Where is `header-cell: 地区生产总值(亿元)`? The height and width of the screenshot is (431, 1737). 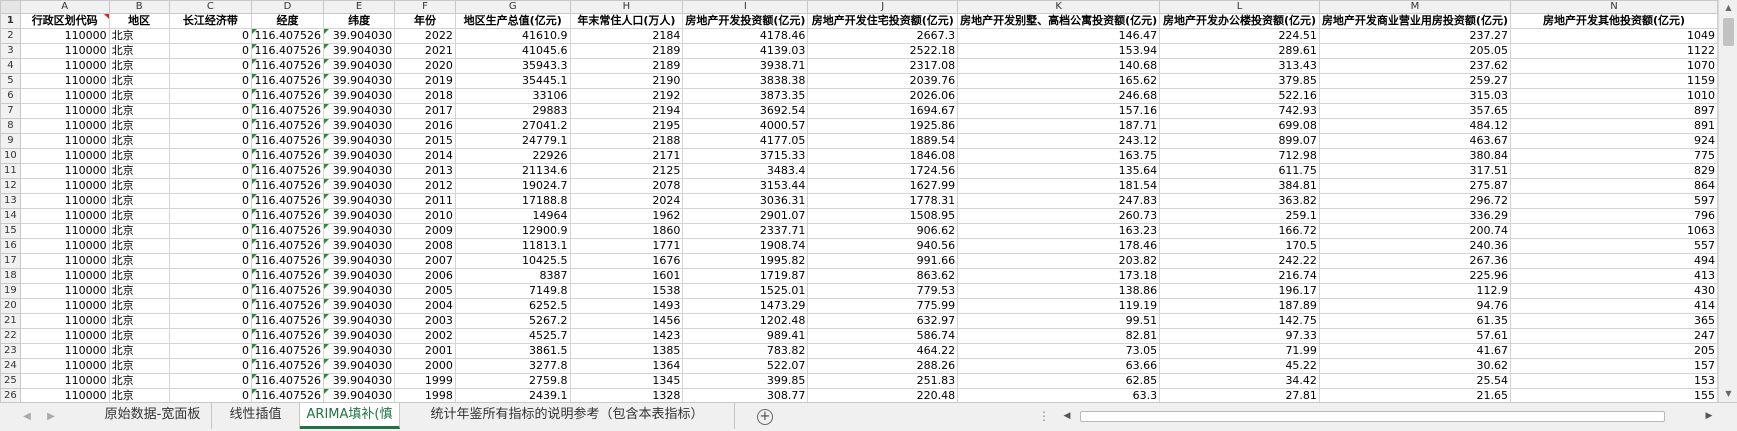 header-cell: 地区生产总值(亿元) is located at coordinates (512, 21).